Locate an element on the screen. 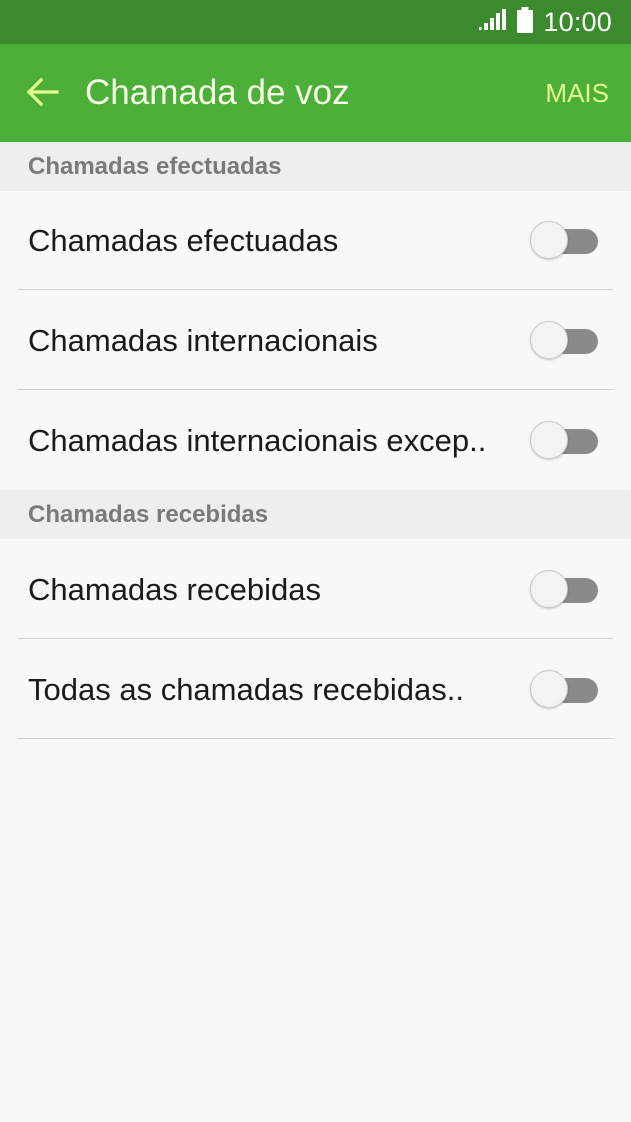 The width and height of the screenshot is (631, 1122). setting-row-international-except: Chamadas internacionais excep.. is located at coordinates (315, 440).